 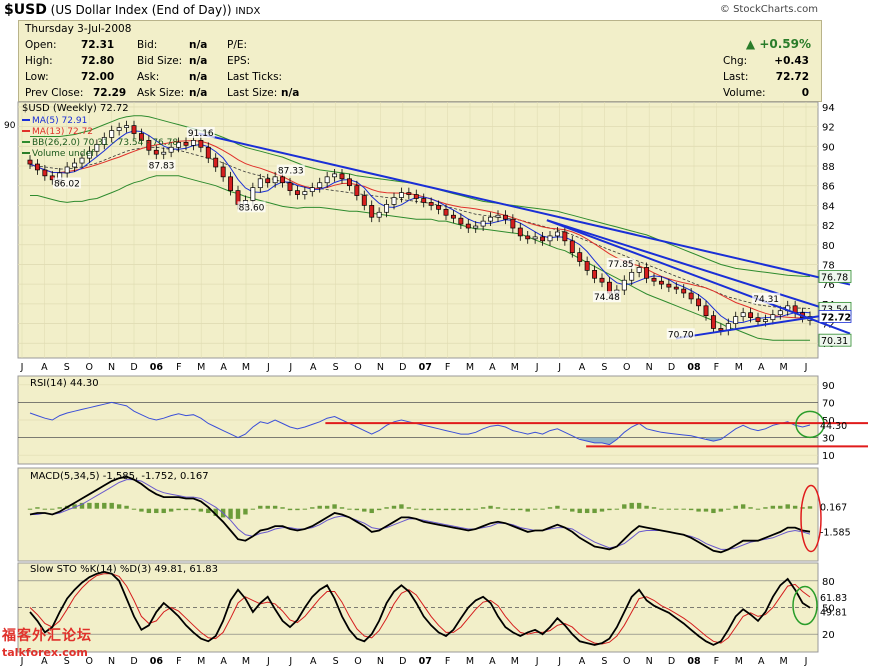 What do you see at coordinates (828, 386) in the screenshot?
I see `rsi-ytick: 90` at bounding box center [828, 386].